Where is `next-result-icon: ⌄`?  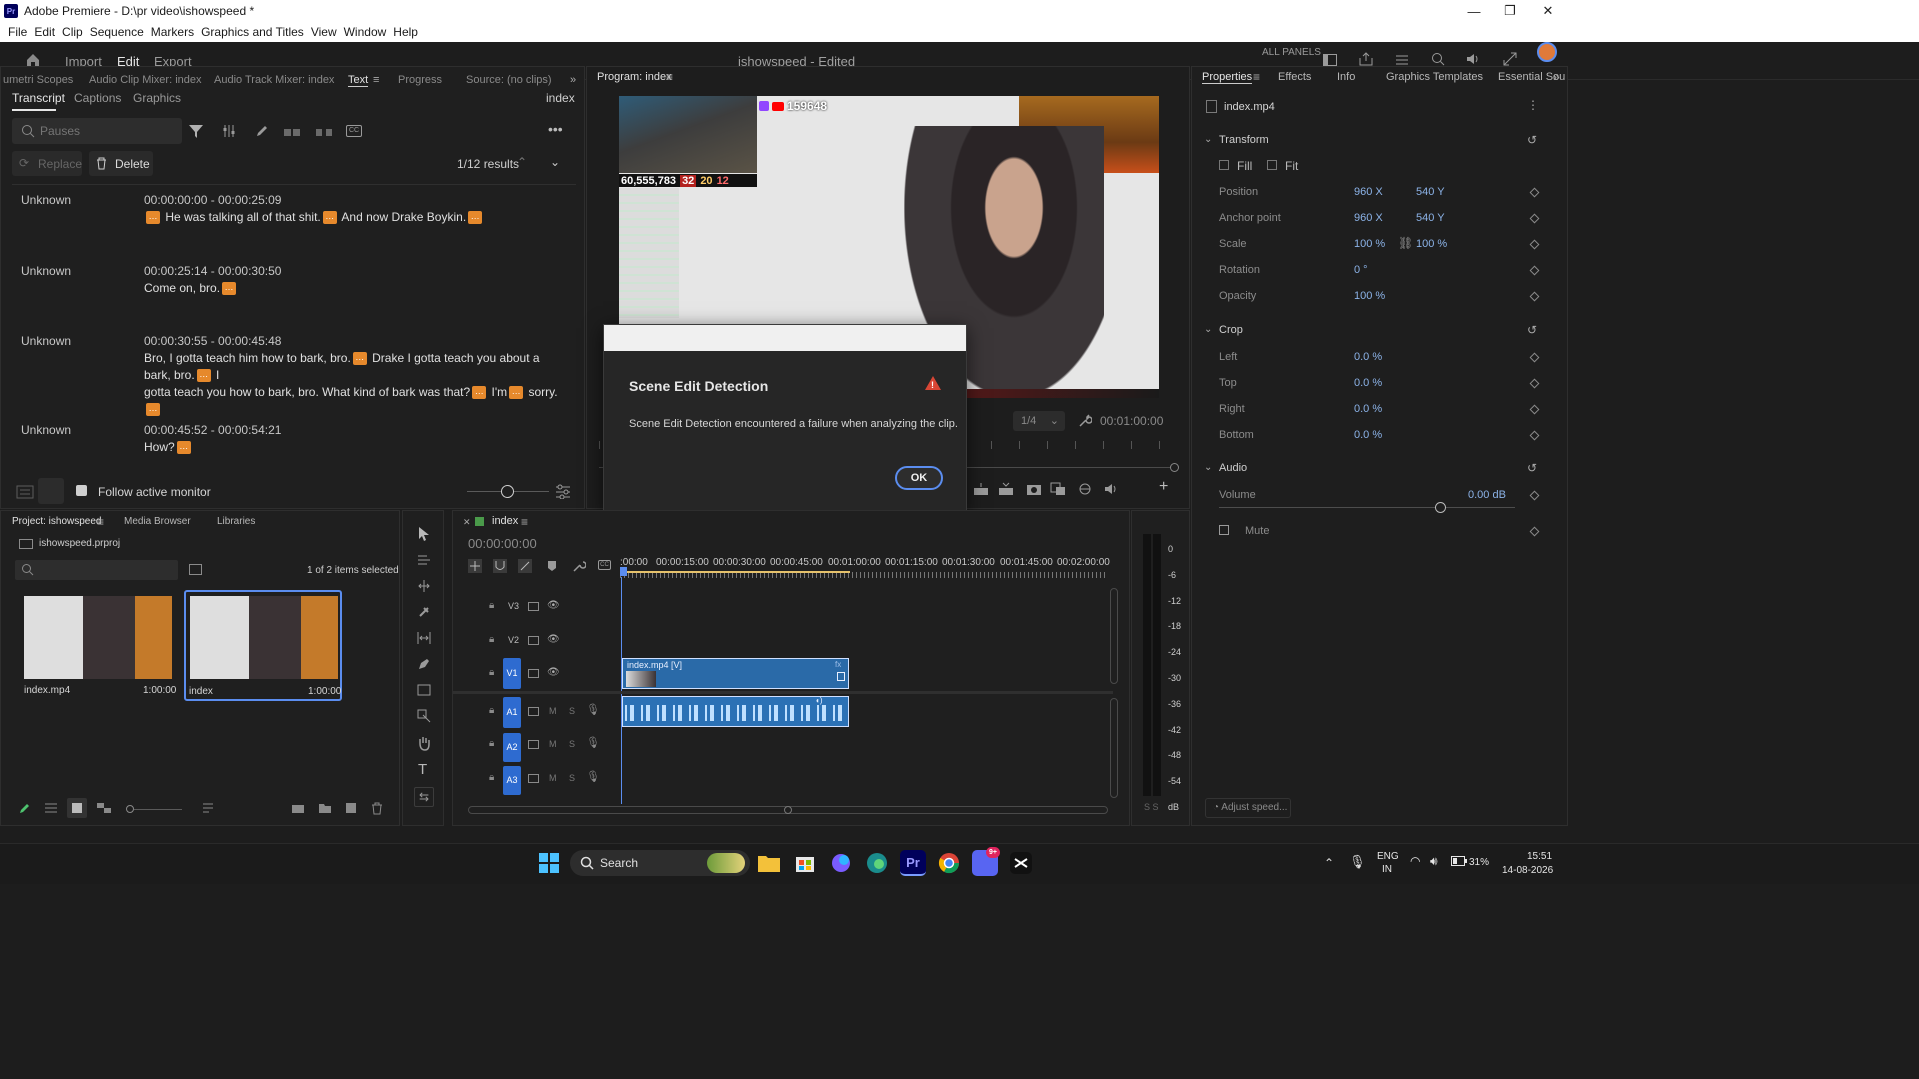 next-result-icon: ⌄ is located at coordinates (555, 162).